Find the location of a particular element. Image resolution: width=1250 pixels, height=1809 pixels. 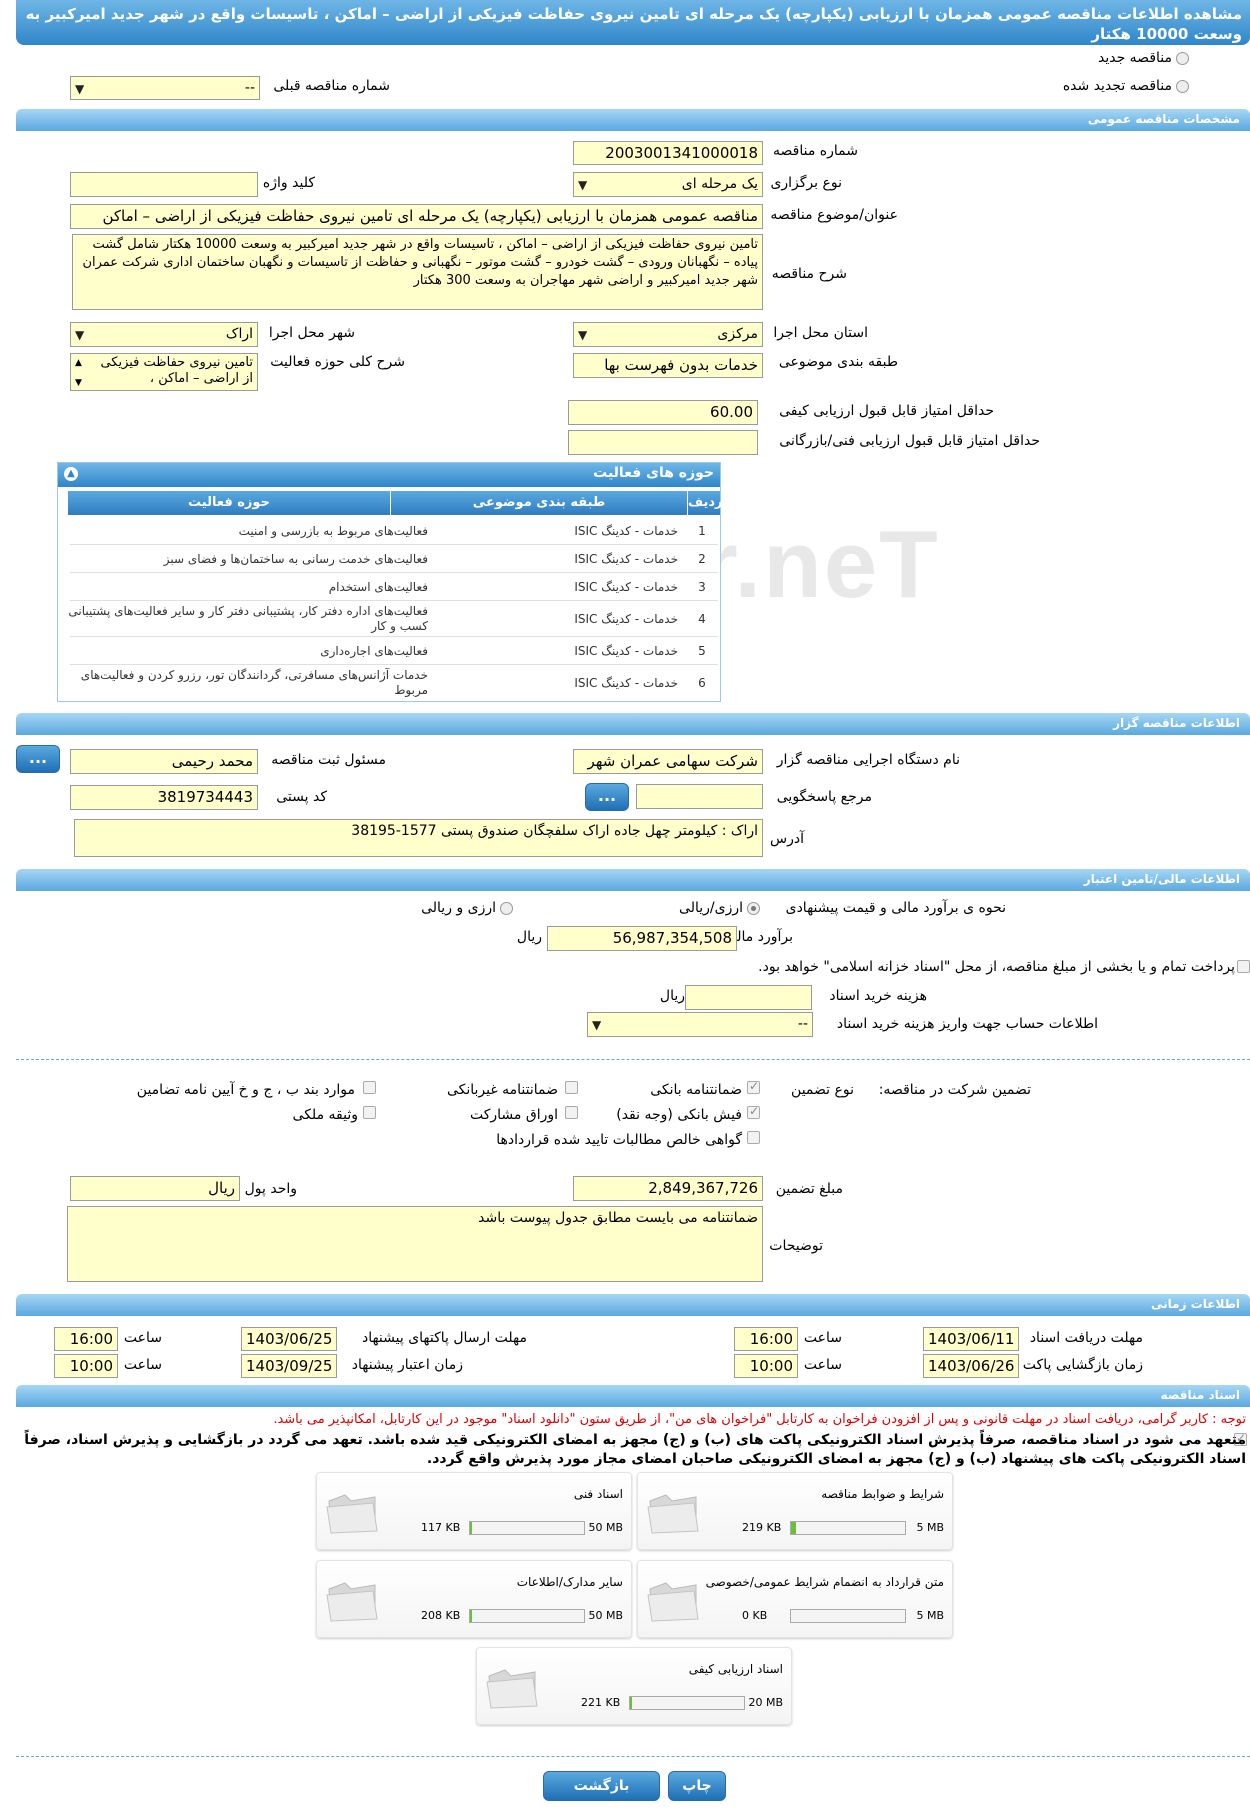

collapse-icon: ▲ is located at coordinates (71, 474).